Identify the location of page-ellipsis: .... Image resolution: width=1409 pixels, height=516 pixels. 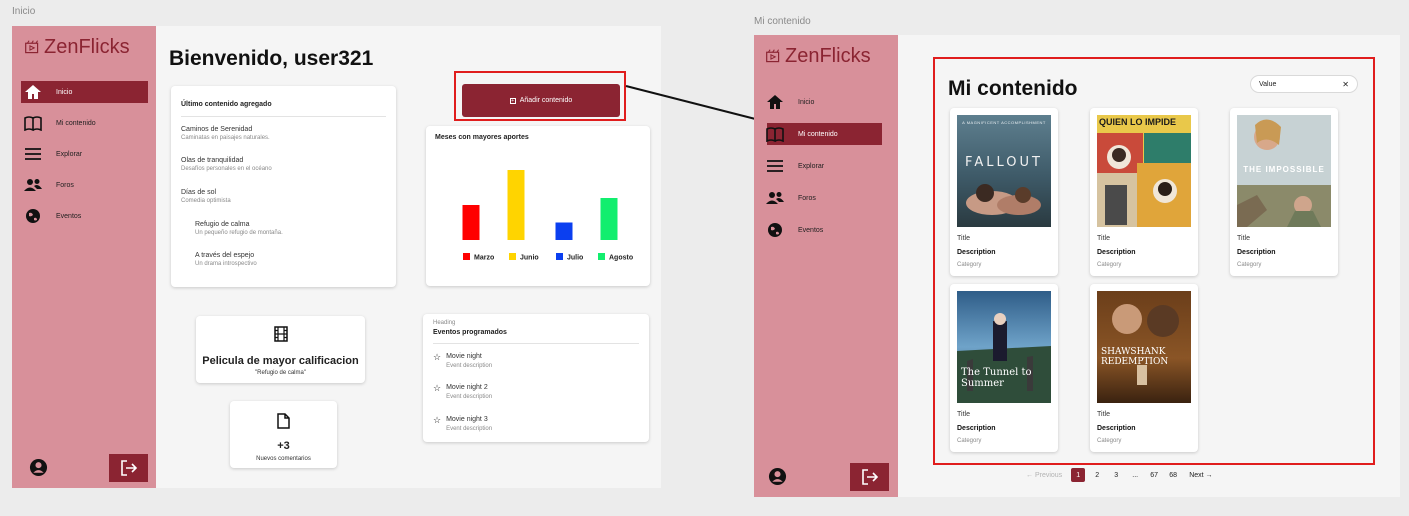
(1135, 475).